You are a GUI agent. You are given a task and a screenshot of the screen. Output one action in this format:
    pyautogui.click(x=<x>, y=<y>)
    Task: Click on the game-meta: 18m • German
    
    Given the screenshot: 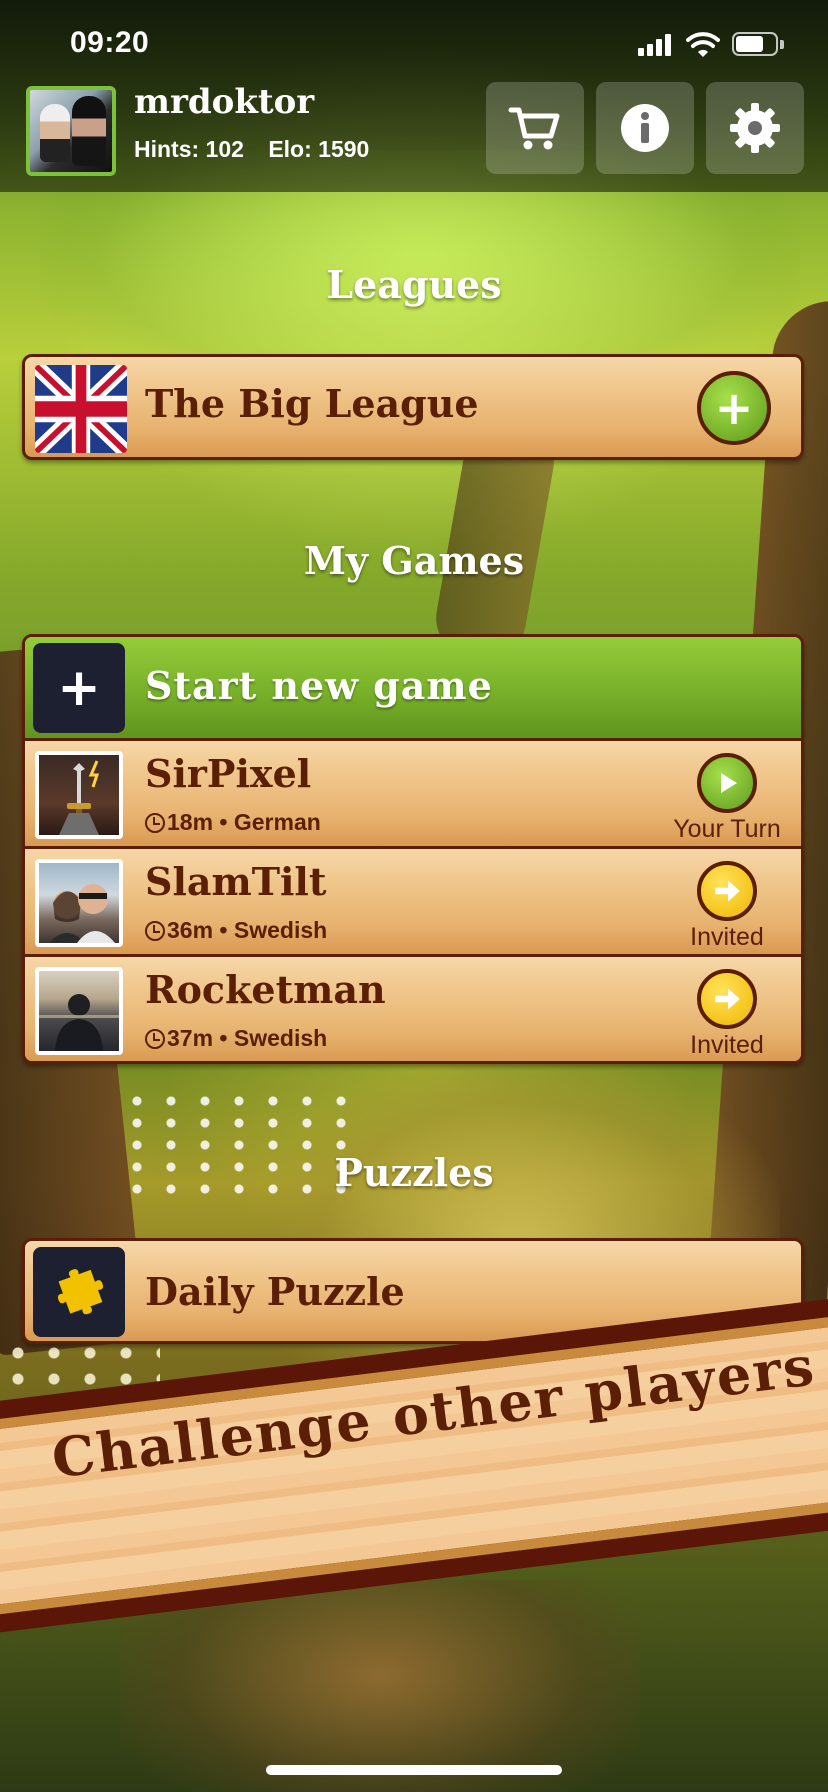 What is the action you would take?
    pyautogui.click(x=233, y=822)
    